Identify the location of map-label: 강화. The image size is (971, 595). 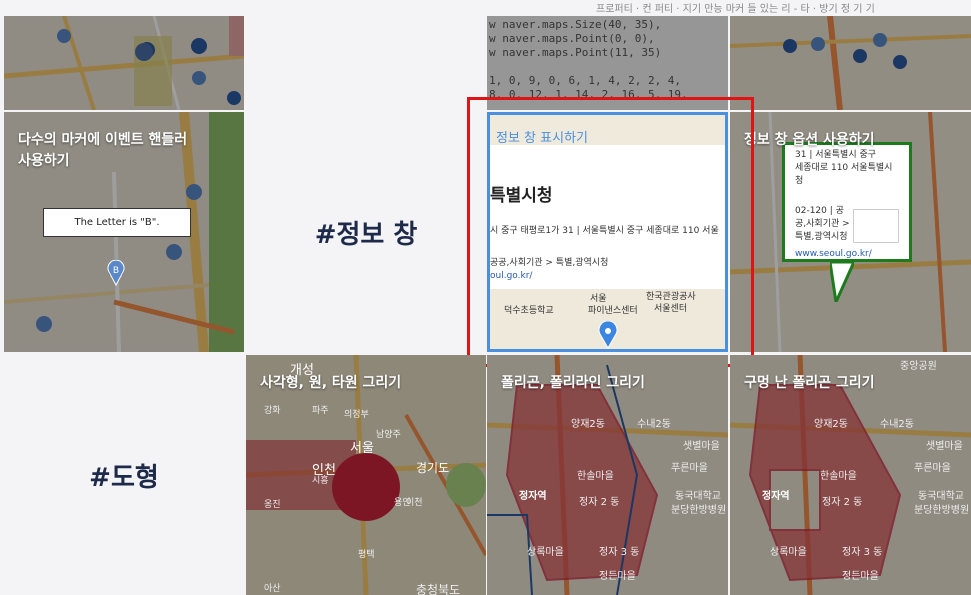
(272, 411).